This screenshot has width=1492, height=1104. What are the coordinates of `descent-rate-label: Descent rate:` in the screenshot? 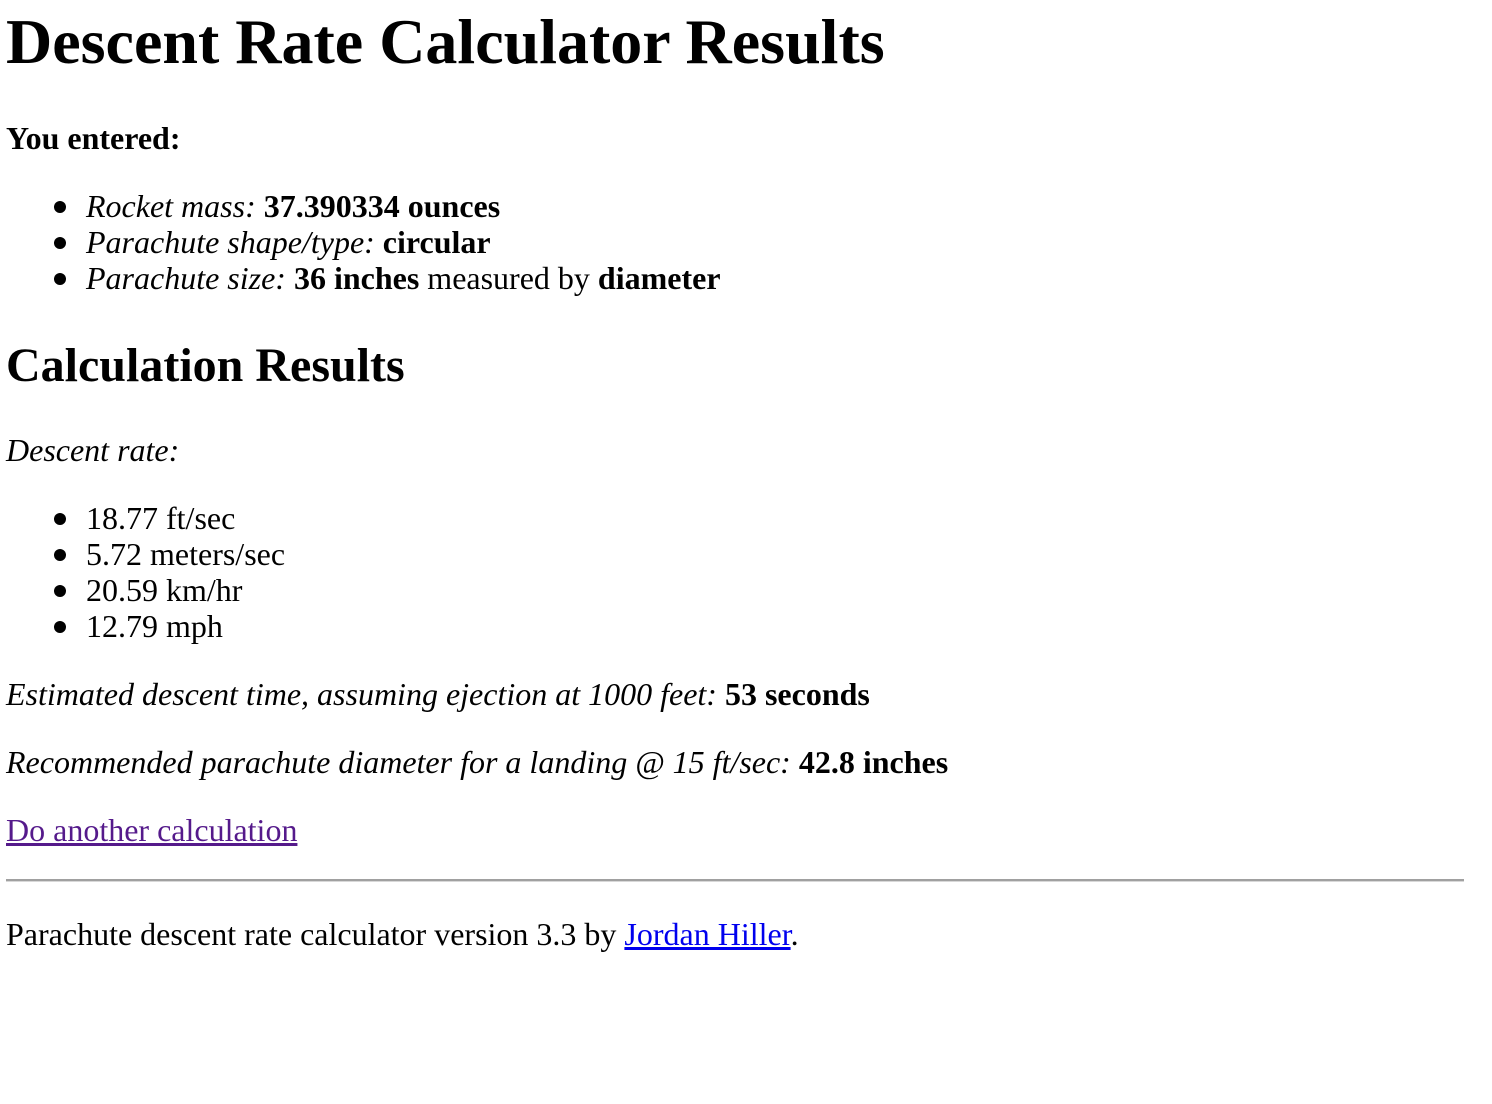 It's located at (93, 450).